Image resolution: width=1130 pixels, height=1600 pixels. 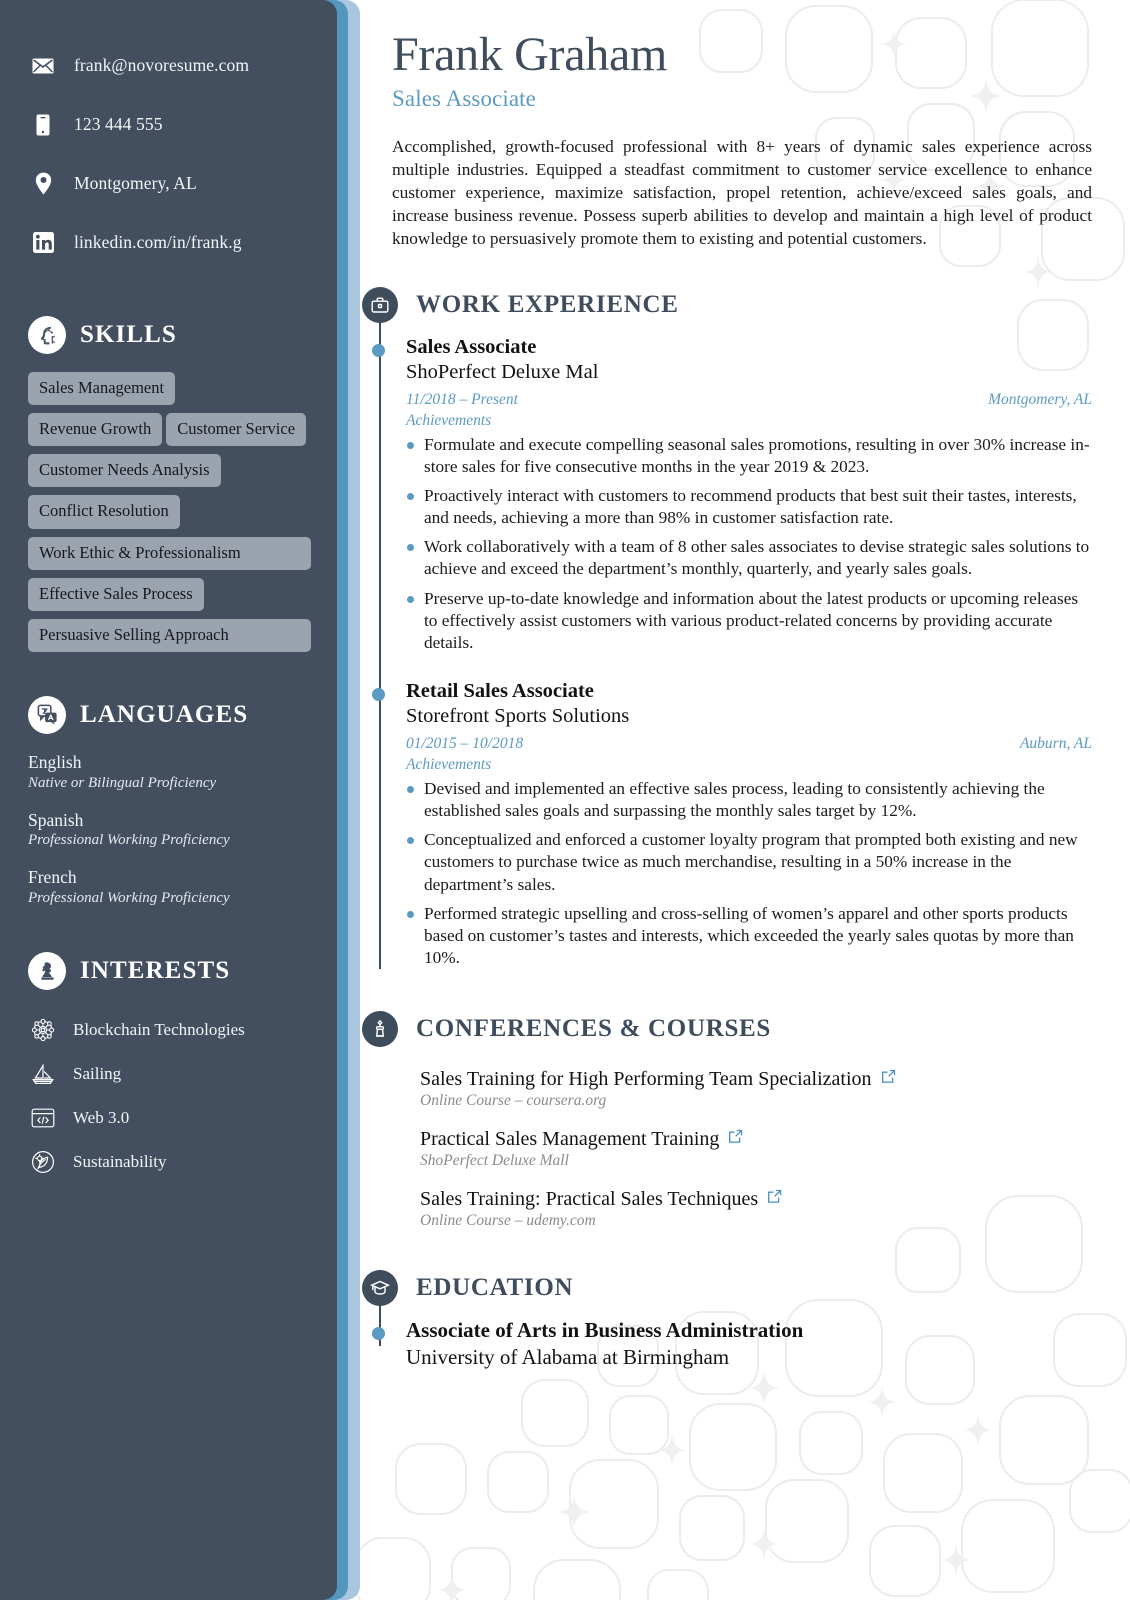 I want to click on sidebar-interests-heading: INTERESTS, so click(x=155, y=970).